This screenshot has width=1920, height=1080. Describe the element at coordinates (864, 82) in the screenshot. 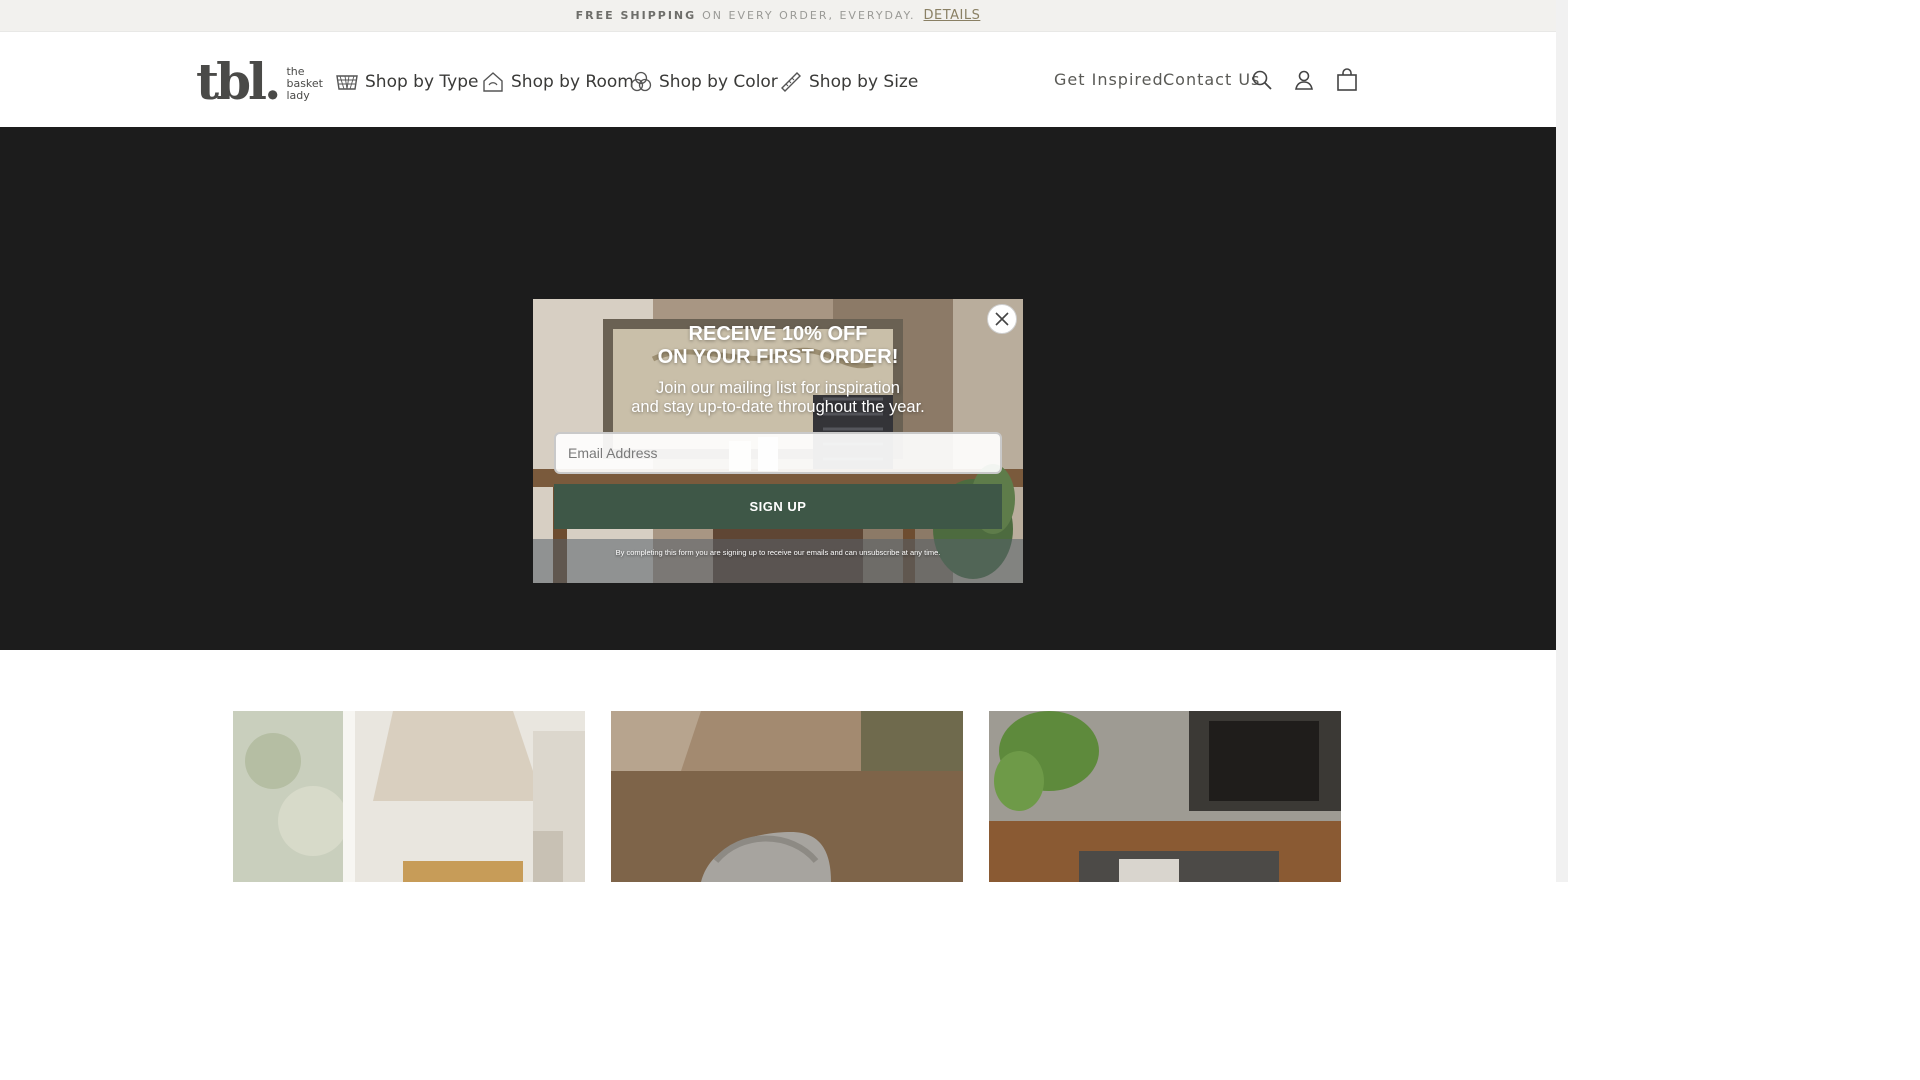

I see `nav-label: Shop by Size` at that location.